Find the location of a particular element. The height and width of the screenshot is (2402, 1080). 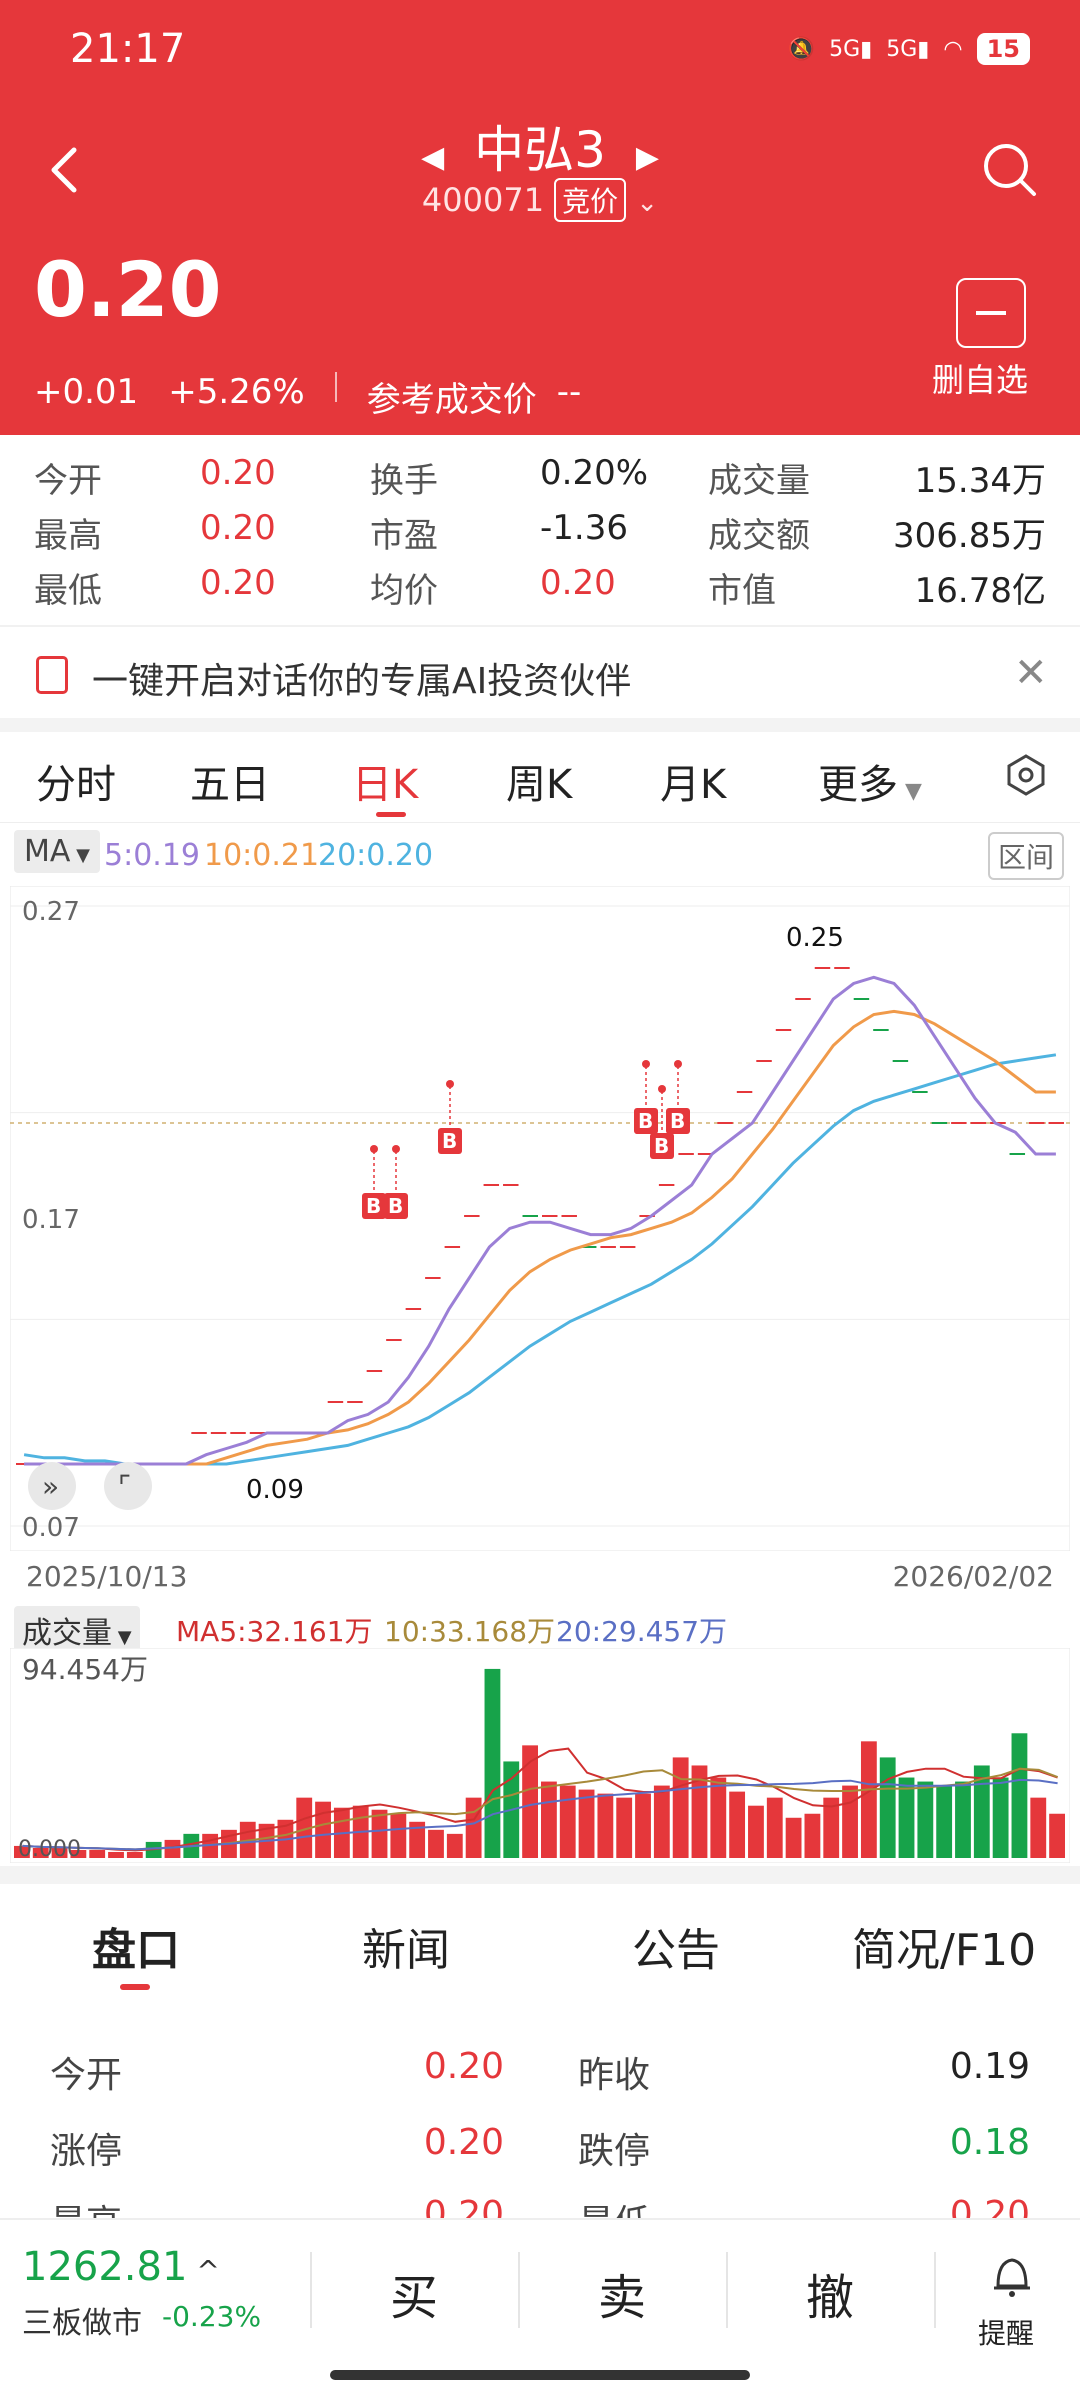

stat-avg-label: 均价 is located at coordinates (404, 591).